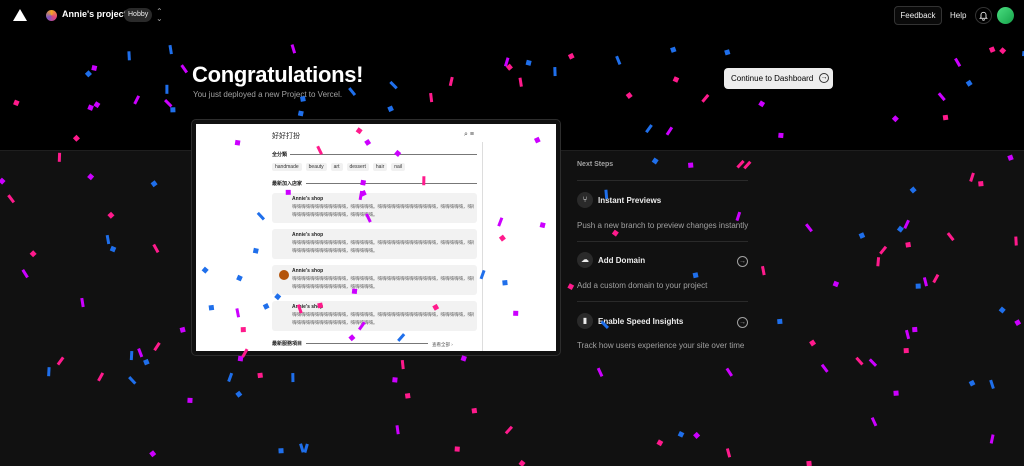  I want to click on preview-tag-list: handmade beauty art dessert hair nail, so click(339, 167).